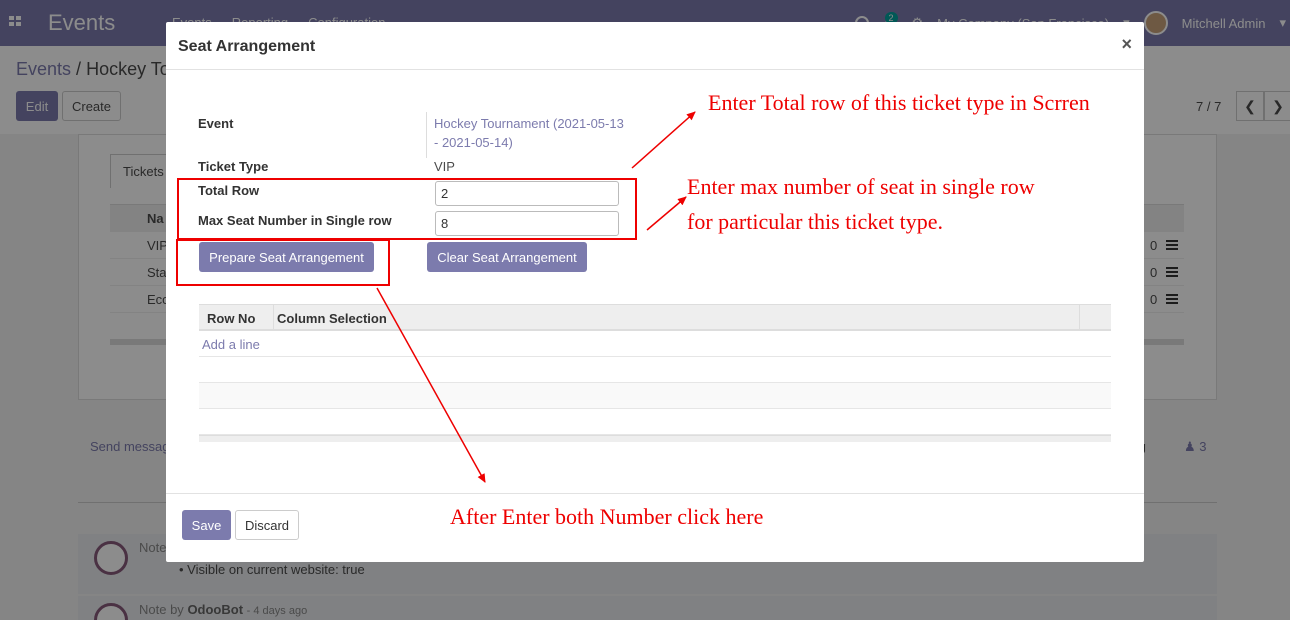 Image resolution: width=1290 pixels, height=620 pixels. I want to click on discard-button: Discard, so click(267, 525).